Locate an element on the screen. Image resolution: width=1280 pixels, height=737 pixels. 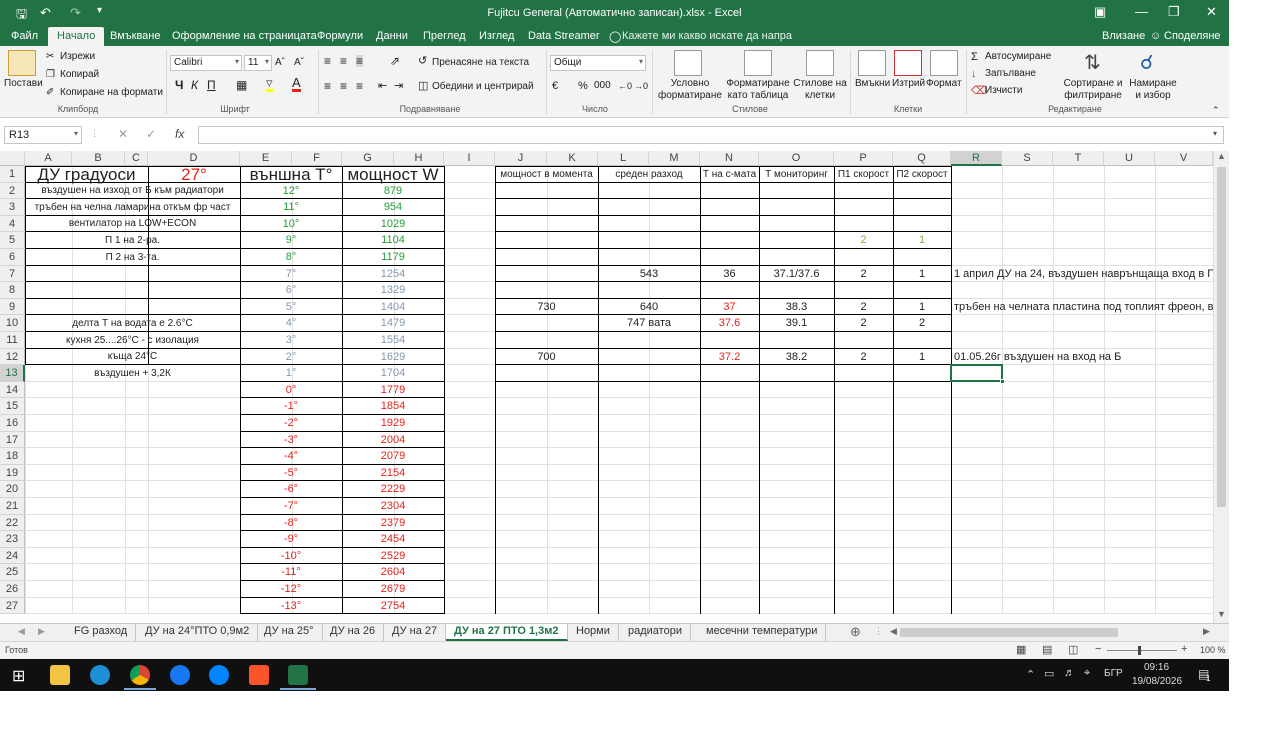
comma-style-icon: 000 is located at coordinates (602, 86).